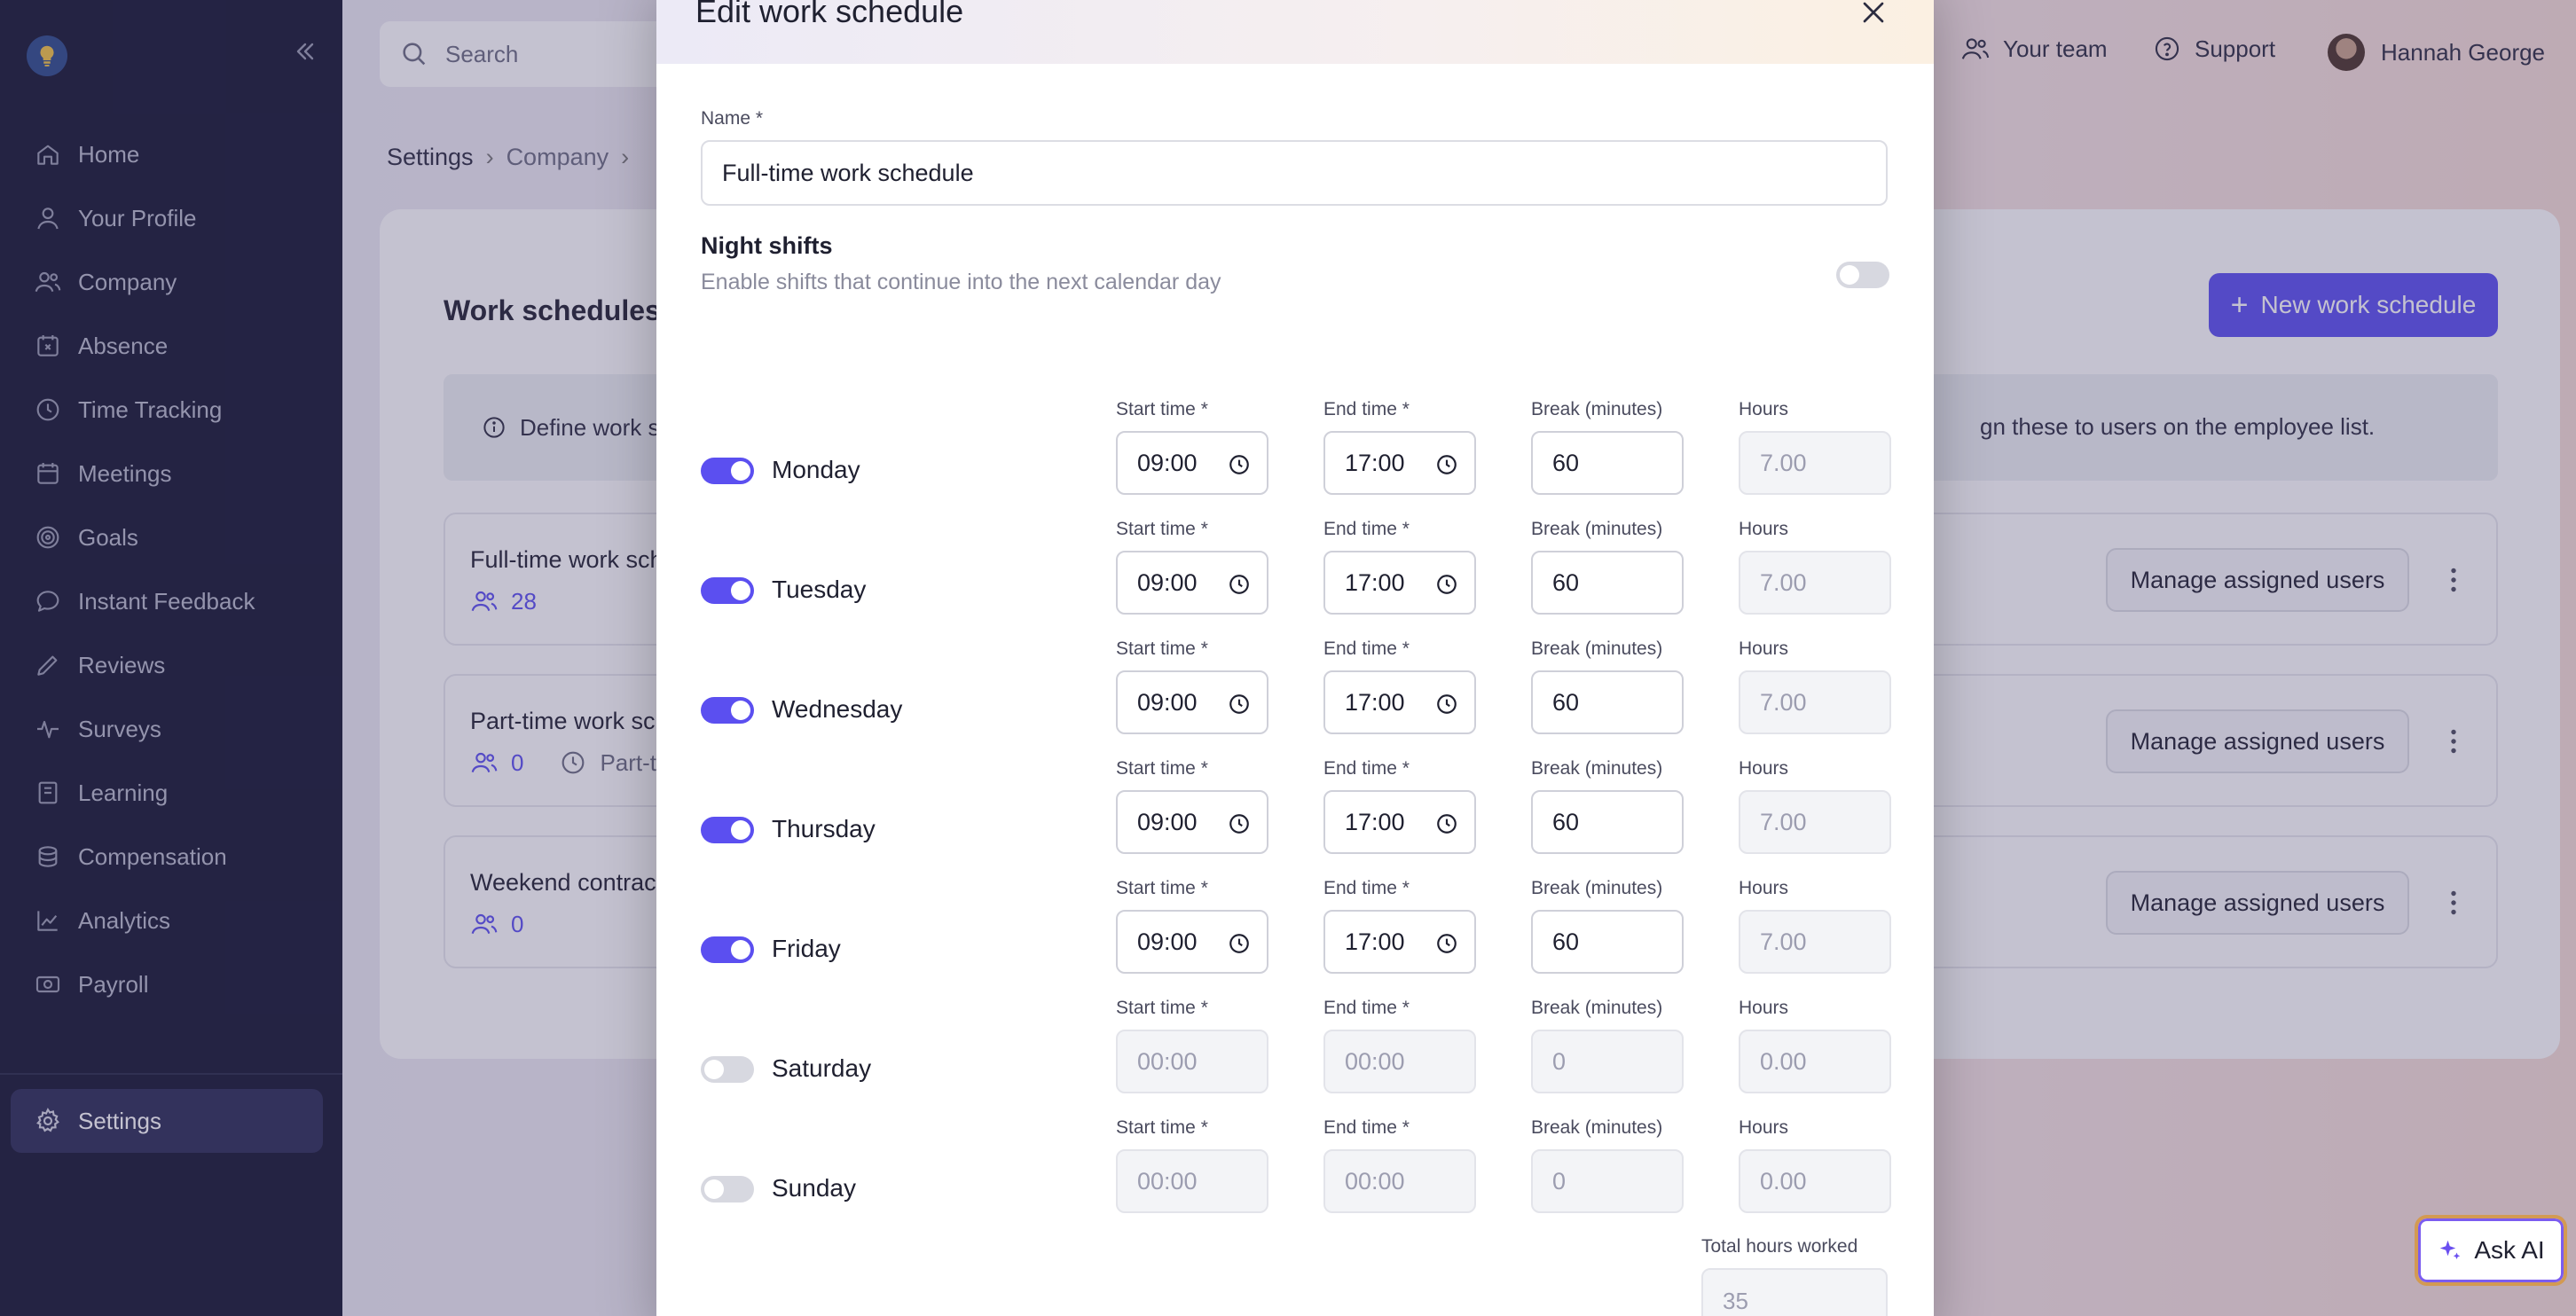 Image resolution: width=2576 pixels, height=1316 pixels. Describe the element at coordinates (819, 589) in the screenshot. I see `day-label-tuesday: Tuesday` at that location.